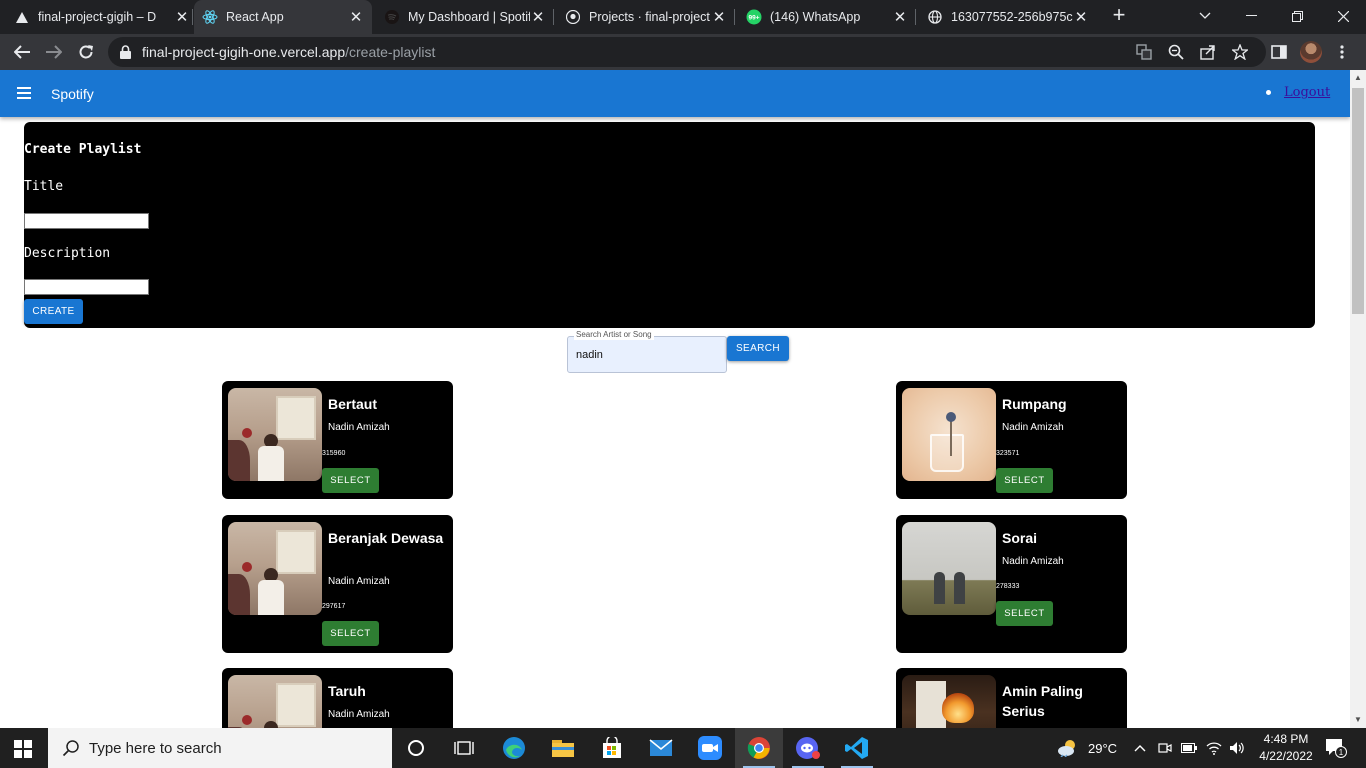 This screenshot has height=768, width=1366. Describe the element at coordinates (1176, 52) in the screenshot. I see `zoom-icon` at that location.